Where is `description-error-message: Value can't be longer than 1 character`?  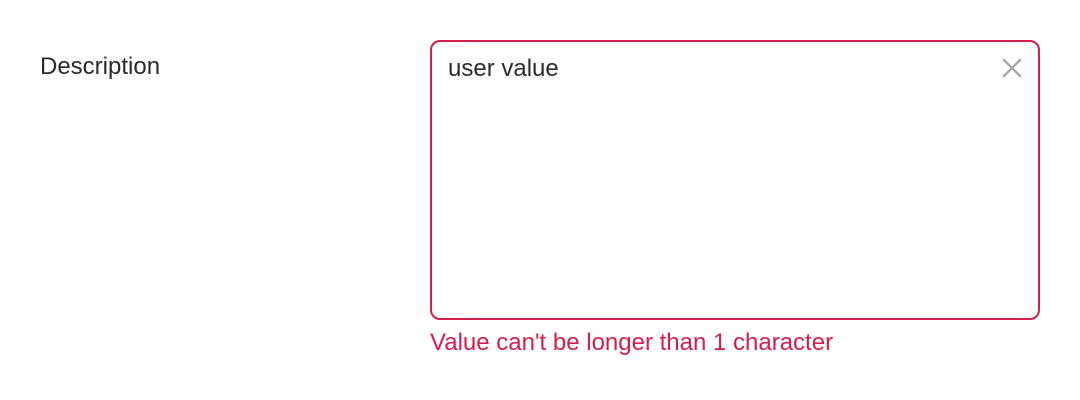 description-error-message: Value can't be longer than 1 character is located at coordinates (632, 342).